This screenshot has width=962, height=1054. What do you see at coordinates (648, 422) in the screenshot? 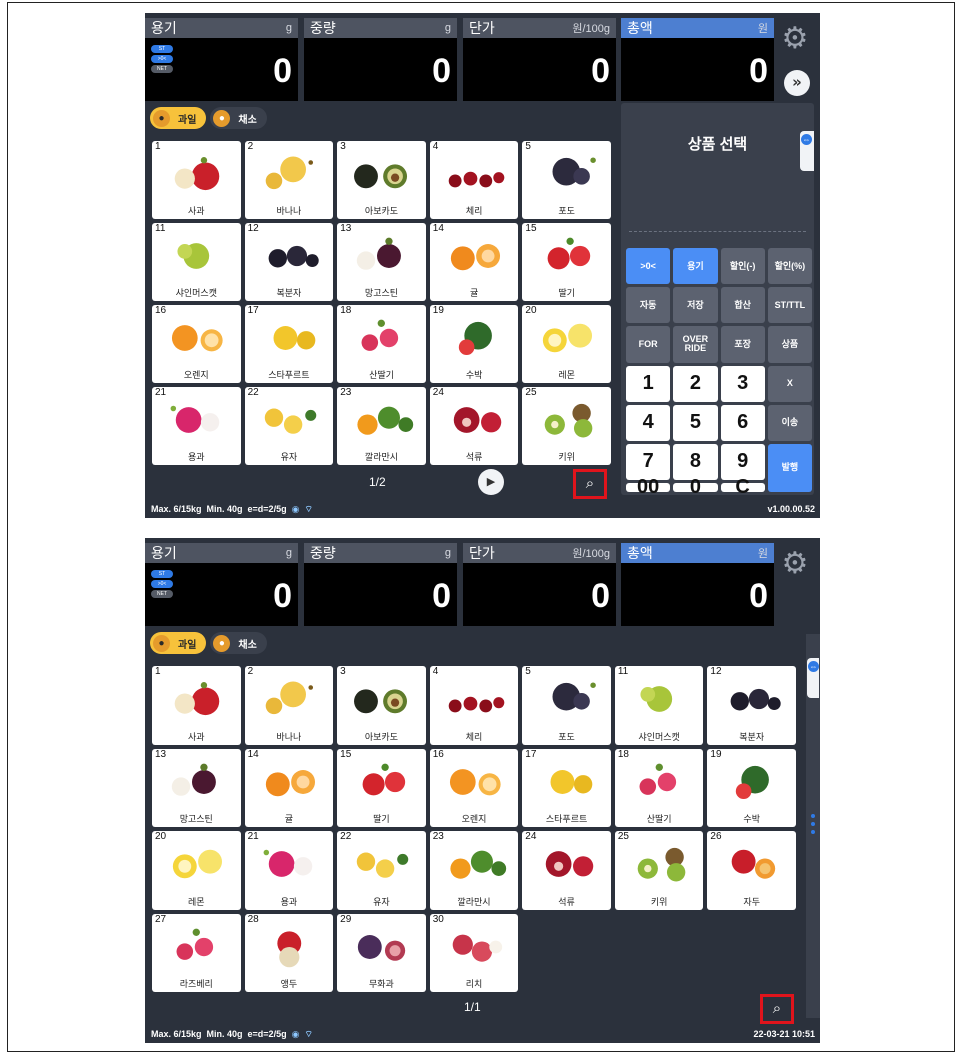
I see `keypad-key: 4` at bounding box center [648, 422].